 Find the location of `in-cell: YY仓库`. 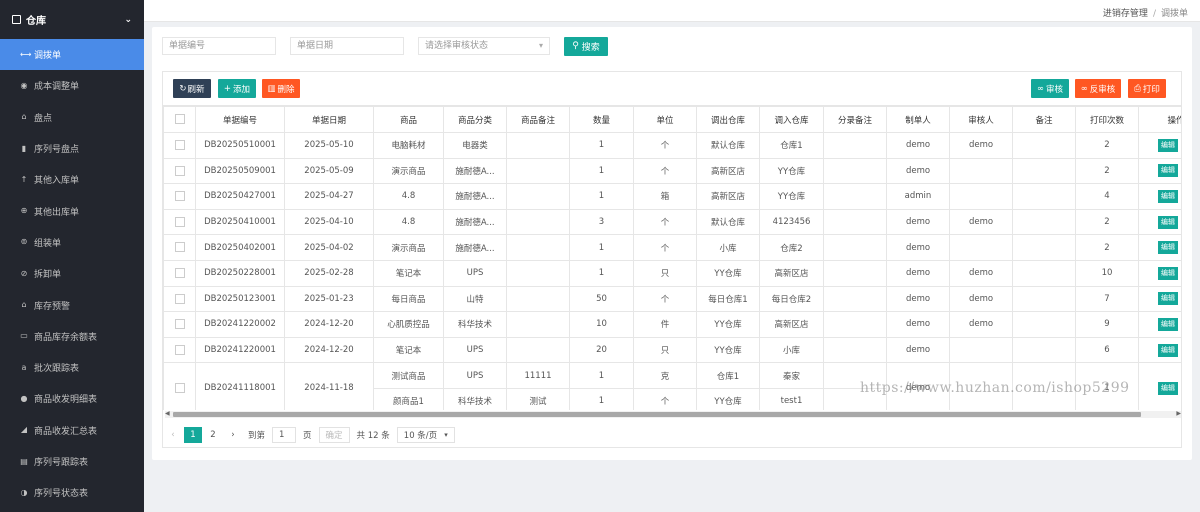

in-cell: YY仓库 is located at coordinates (791, 171).